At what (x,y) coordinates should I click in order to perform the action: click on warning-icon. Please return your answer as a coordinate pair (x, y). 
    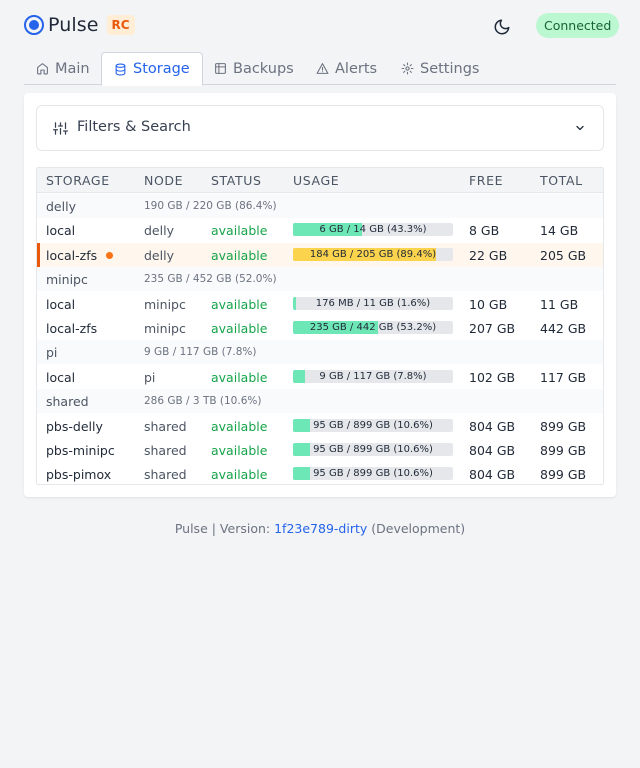
    Looking at the image, I should click on (322, 68).